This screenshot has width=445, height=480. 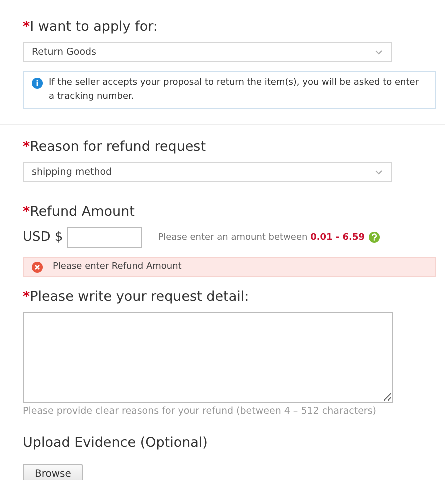 I want to click on amount-input, so click(x=104, y=237).